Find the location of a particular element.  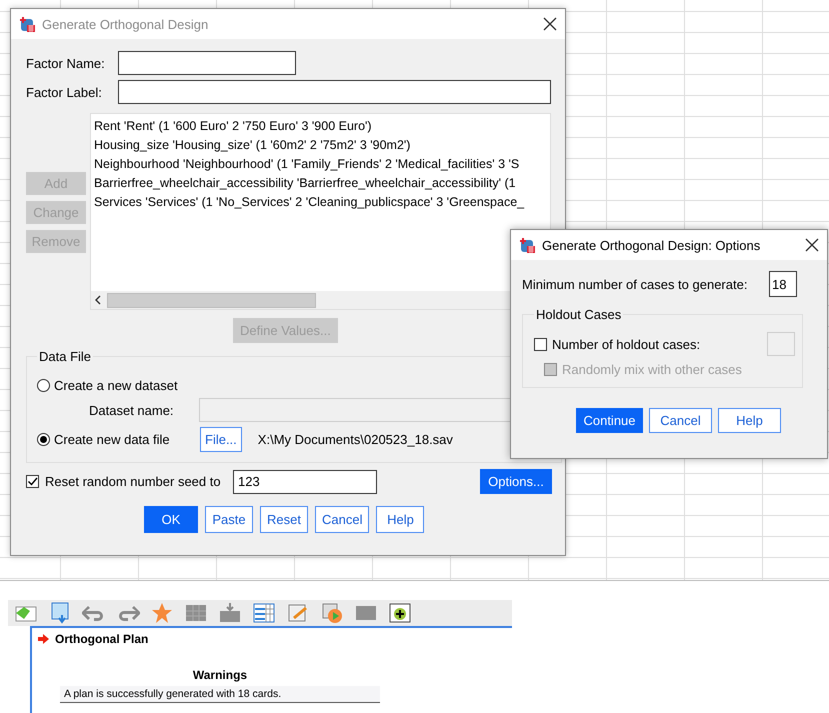

dialog-button: Paste is located at coordinates (229, 519).